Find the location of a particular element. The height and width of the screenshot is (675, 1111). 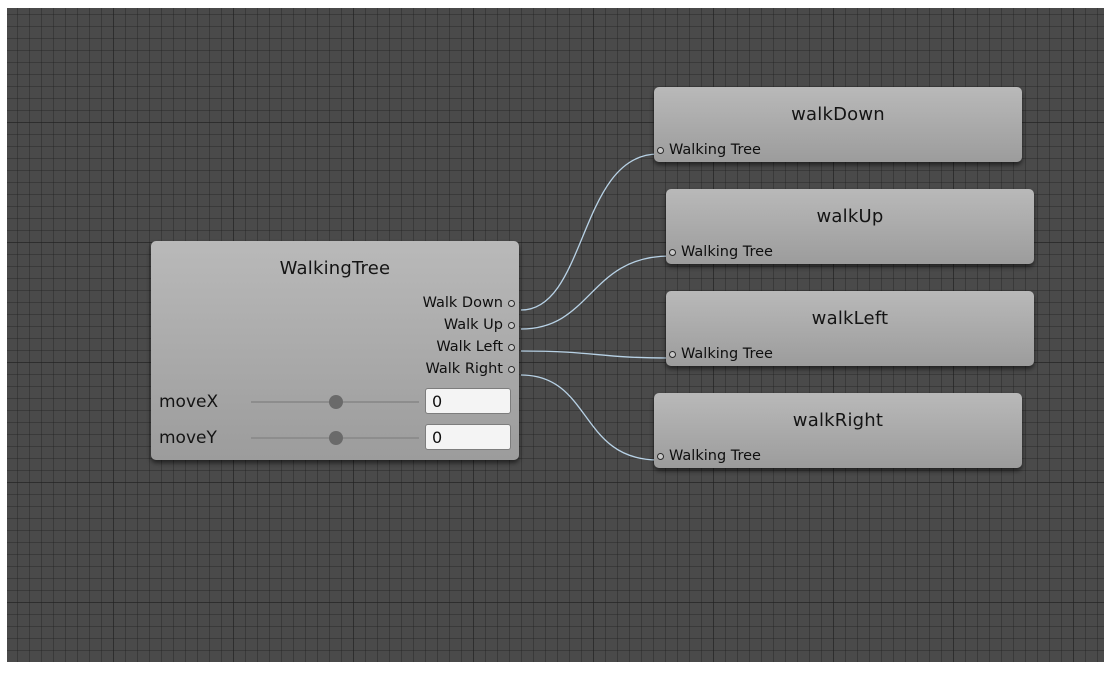

output-port-label: Walk Up is located at coordinates (473, 325).